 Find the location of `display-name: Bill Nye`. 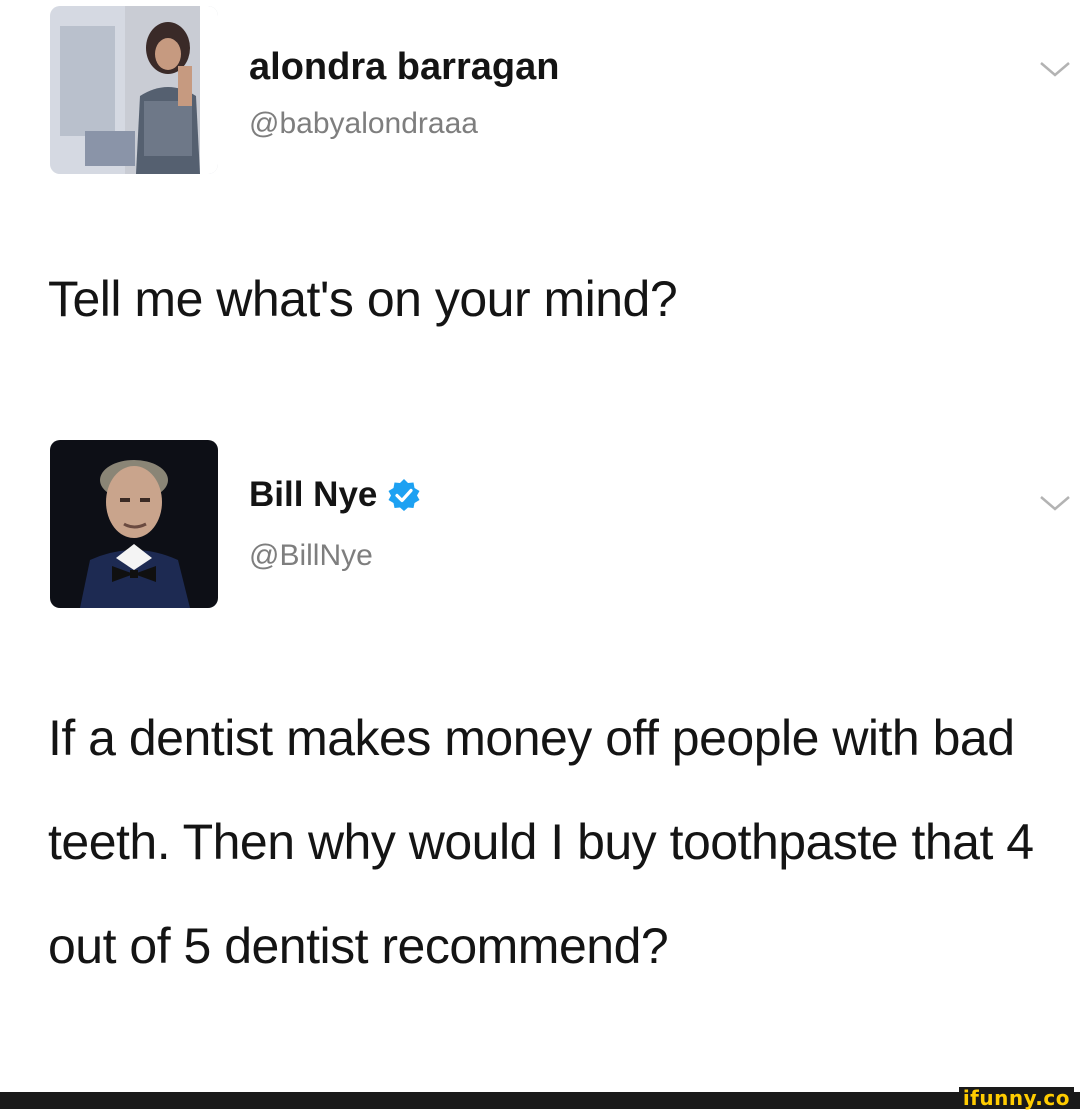

display-name: Bill Nye is located at coordinates (313, 495).